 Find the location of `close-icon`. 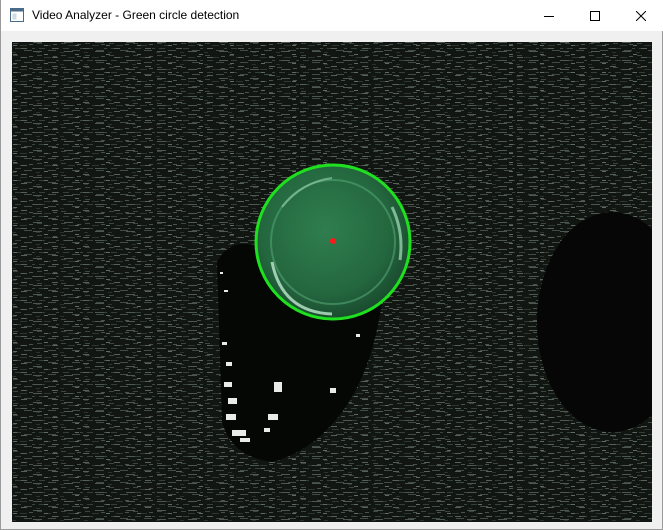

close-icon is located at coordinates (641, 15).